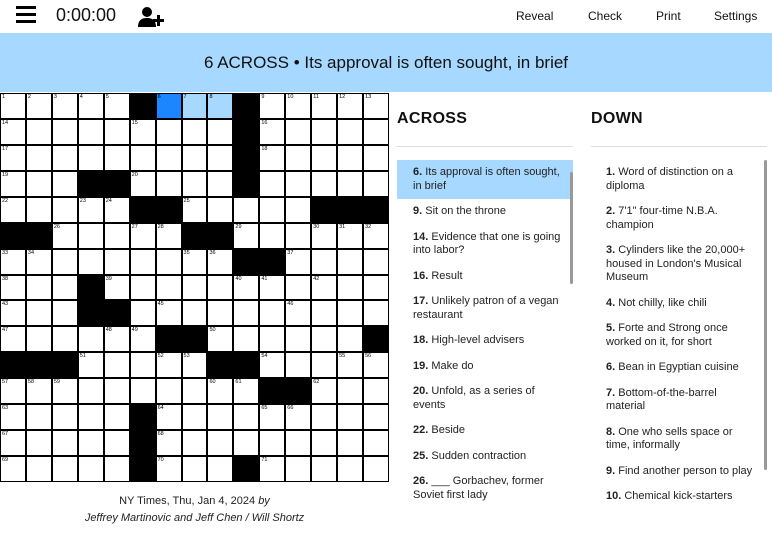 This screenshot has width=772, height=534. I want to click on grid-cell: 29, so click(246, 235).